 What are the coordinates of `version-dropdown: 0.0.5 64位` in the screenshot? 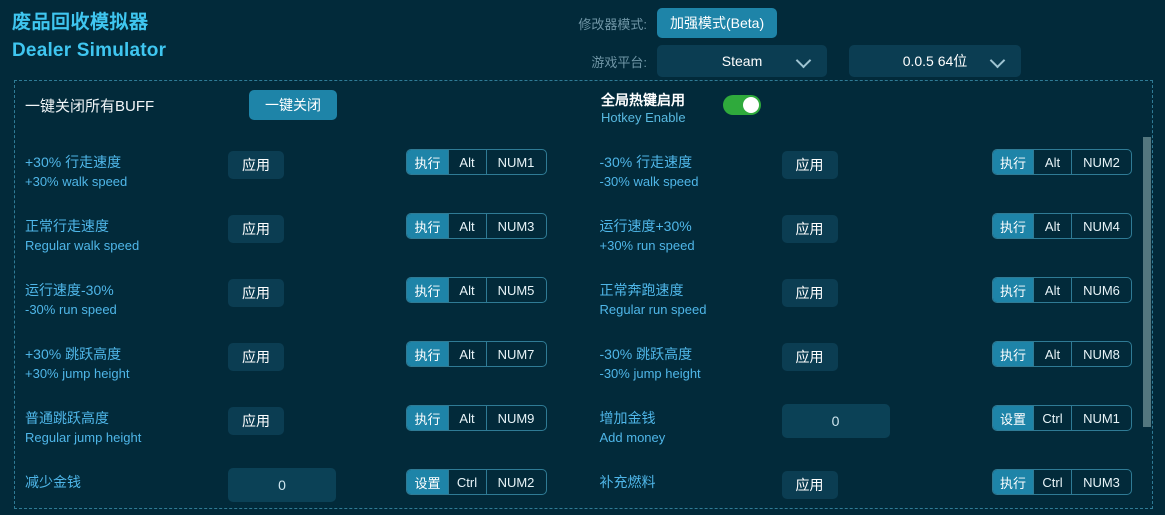 It's located at (935, 61).